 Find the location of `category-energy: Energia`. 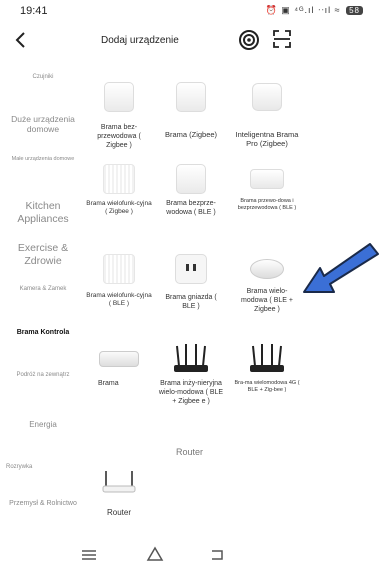

category-energy: Energia is located at coordinates (43, 425).